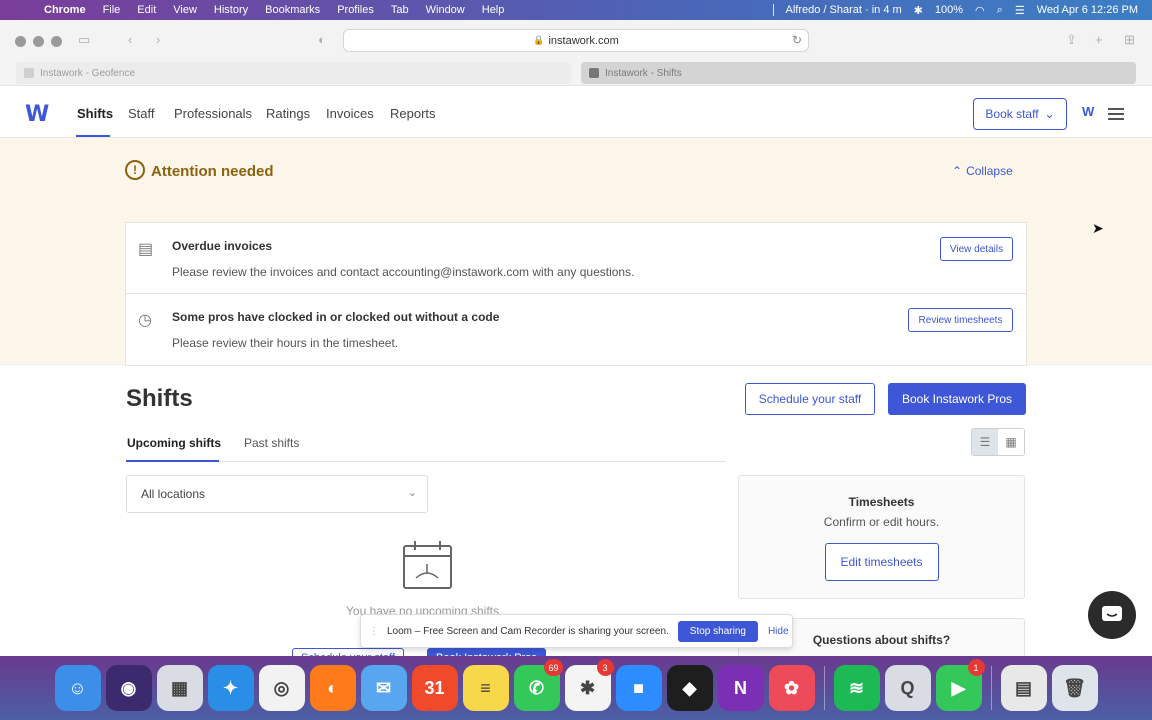  What do you see at coordinates (949, 10) in the screenshot?
I see `battery-percent: 100%` at bounding box center [949, 10].